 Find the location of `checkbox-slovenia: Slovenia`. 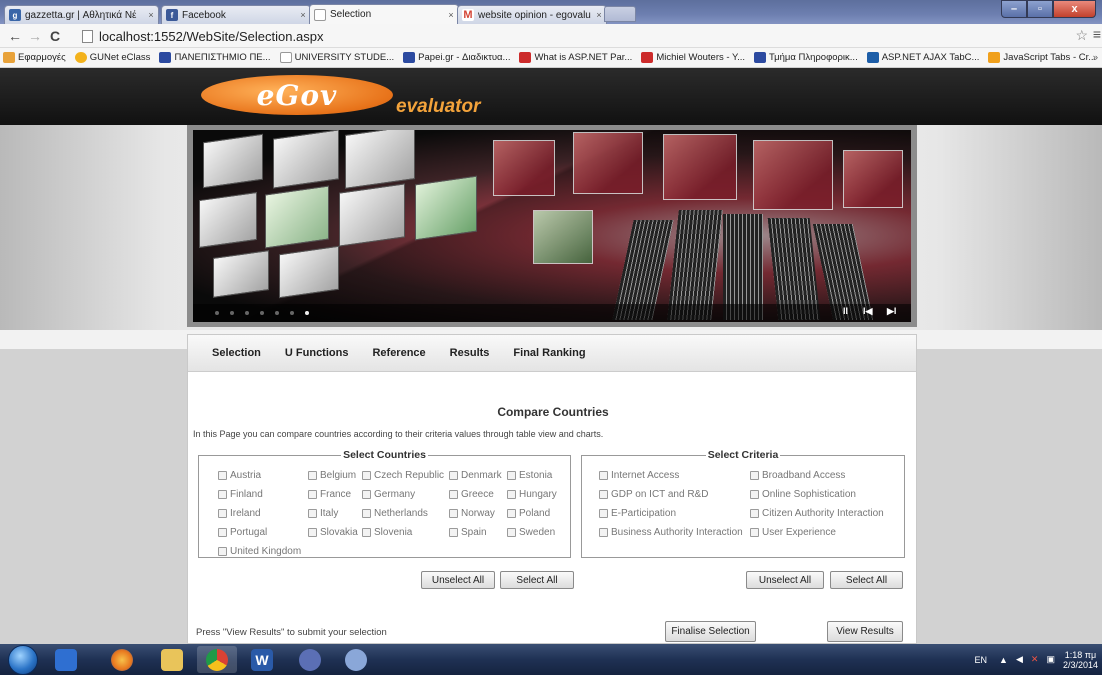

checkbox-slovenia: Slovenia is located at coordinates (387, 532).